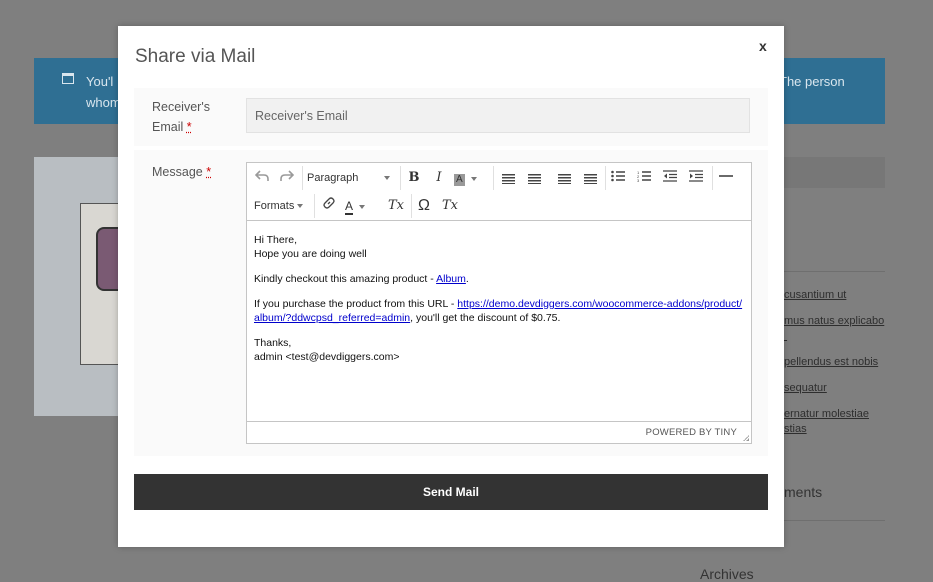 The image size is (933, 582). I want to click on receiver-email-row: Receiver's Email *, so click(451, 117).